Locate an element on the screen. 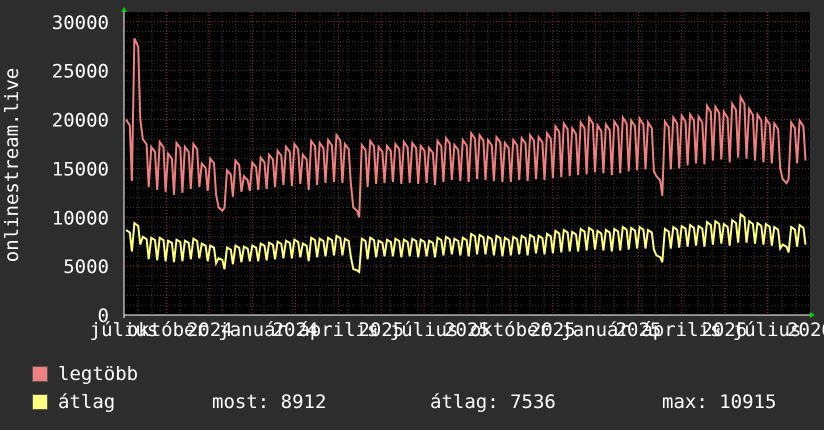  legend-label-atlag: átlag is located at coordinates (87, 402).